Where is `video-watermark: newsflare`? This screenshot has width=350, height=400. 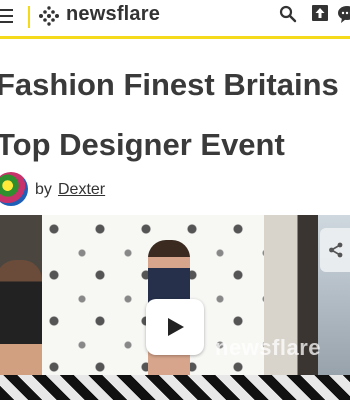
video-watermark: newsflare is located at coordinates (268, 347).